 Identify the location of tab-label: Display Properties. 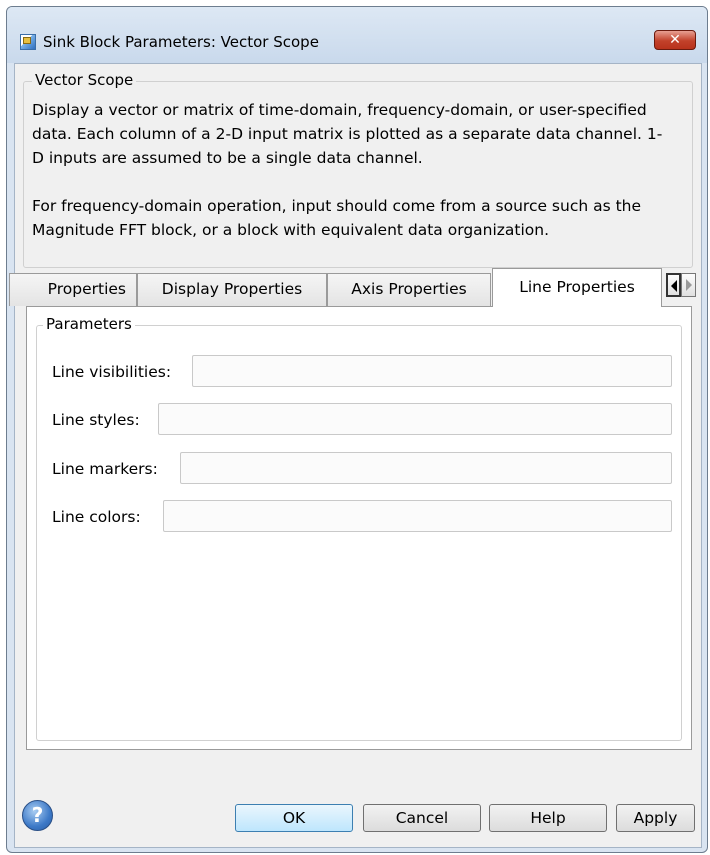
(232, 289).